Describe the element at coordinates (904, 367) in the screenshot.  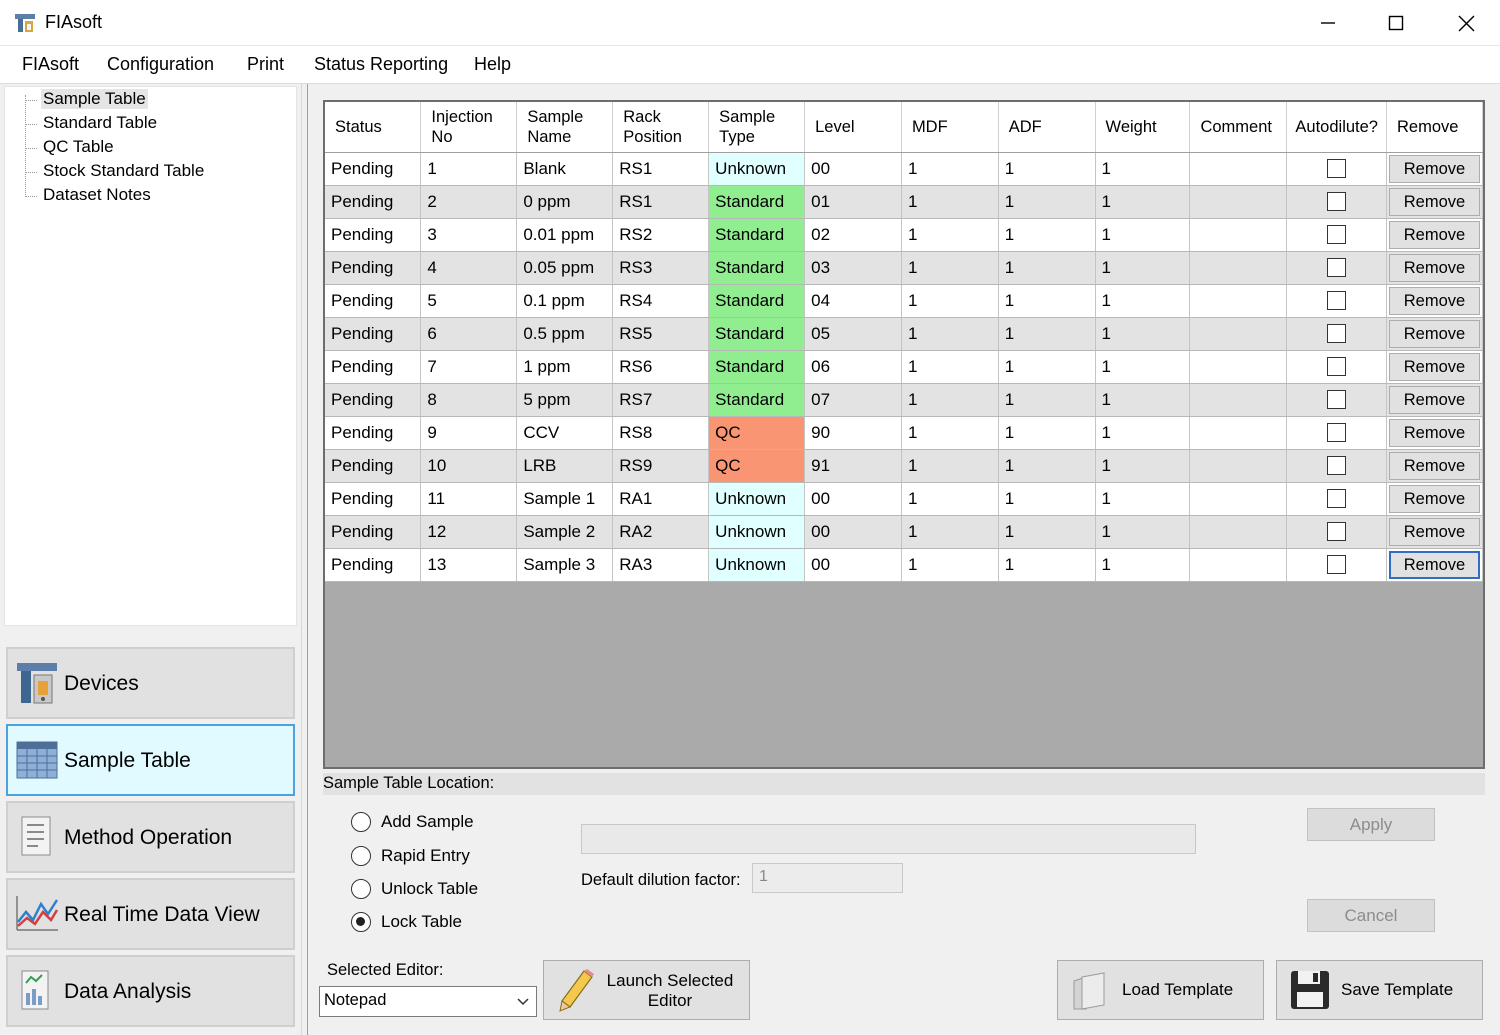
I see `table-row: Pending 7 1 ppm RS6 Standard 06 1 1 1 Remove` at that location.